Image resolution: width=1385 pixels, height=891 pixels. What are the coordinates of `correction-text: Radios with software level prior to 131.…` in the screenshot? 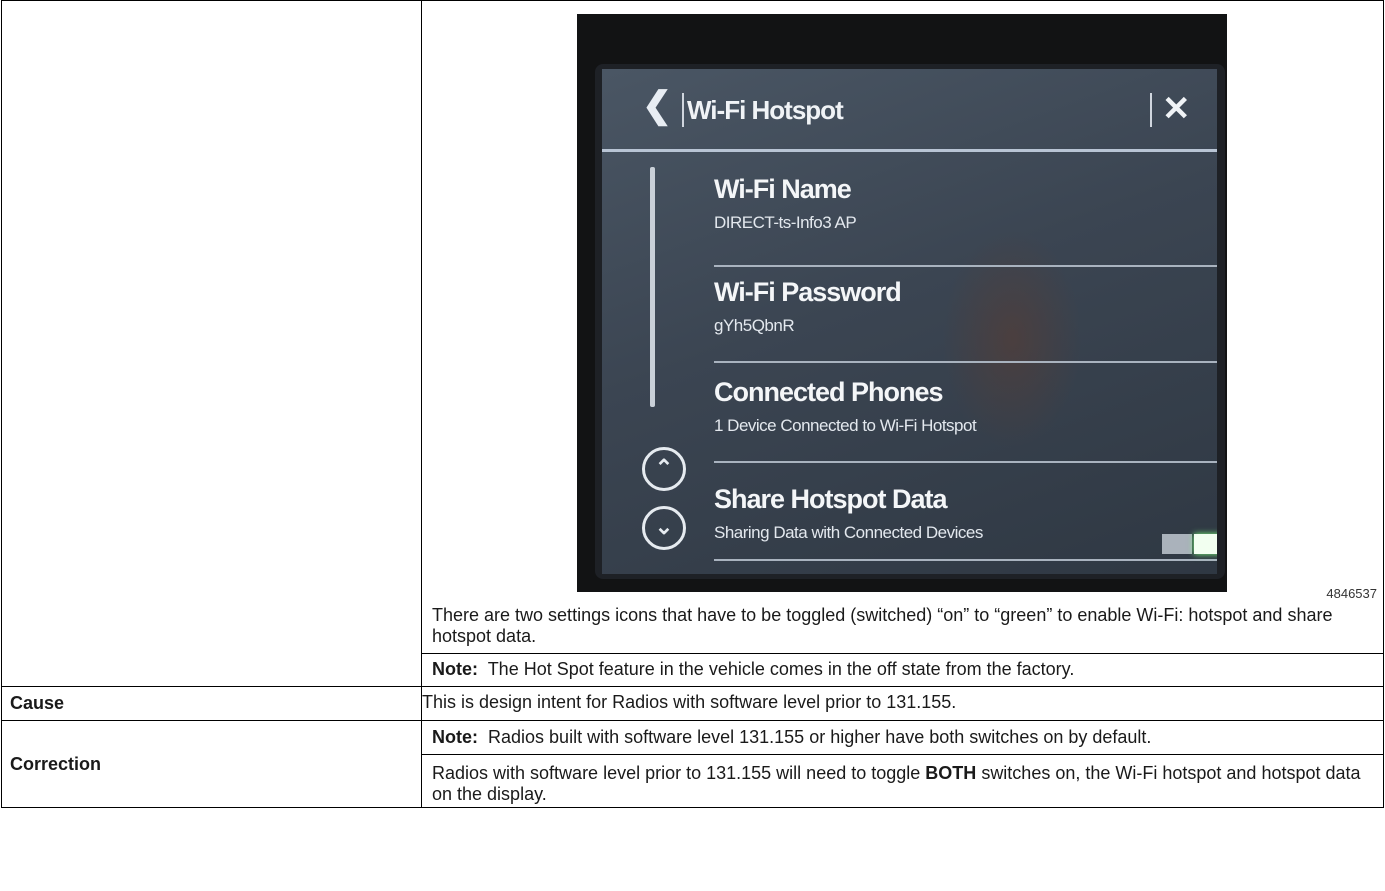 It's located at (896, 783).